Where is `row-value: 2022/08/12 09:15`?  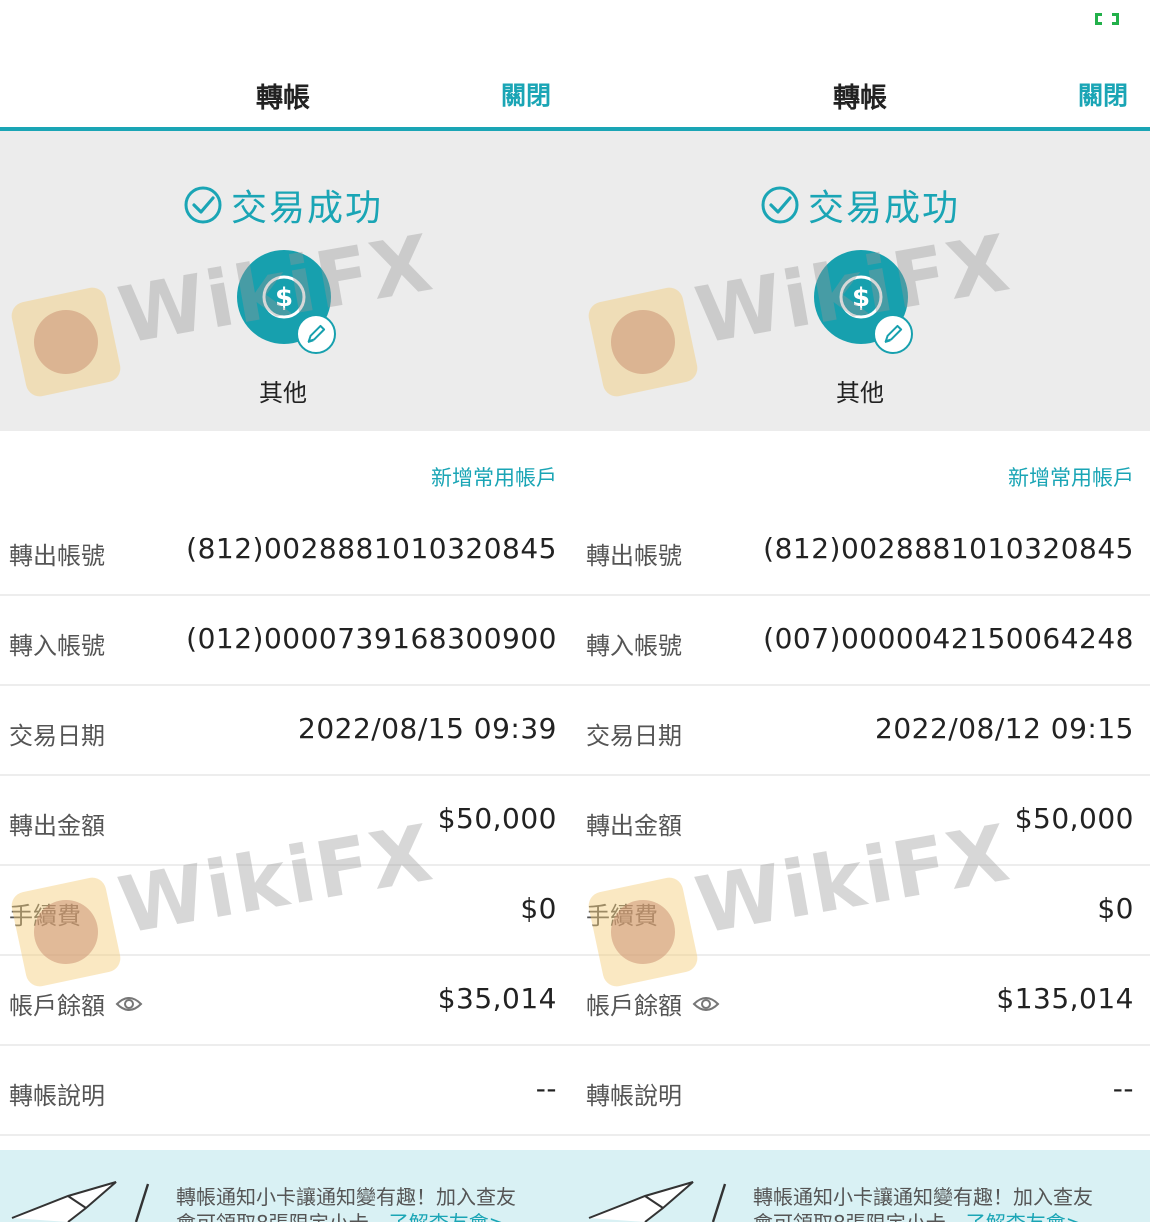
row-value: 2022/08/12 09:15 is located at coordinates (1004, 728).